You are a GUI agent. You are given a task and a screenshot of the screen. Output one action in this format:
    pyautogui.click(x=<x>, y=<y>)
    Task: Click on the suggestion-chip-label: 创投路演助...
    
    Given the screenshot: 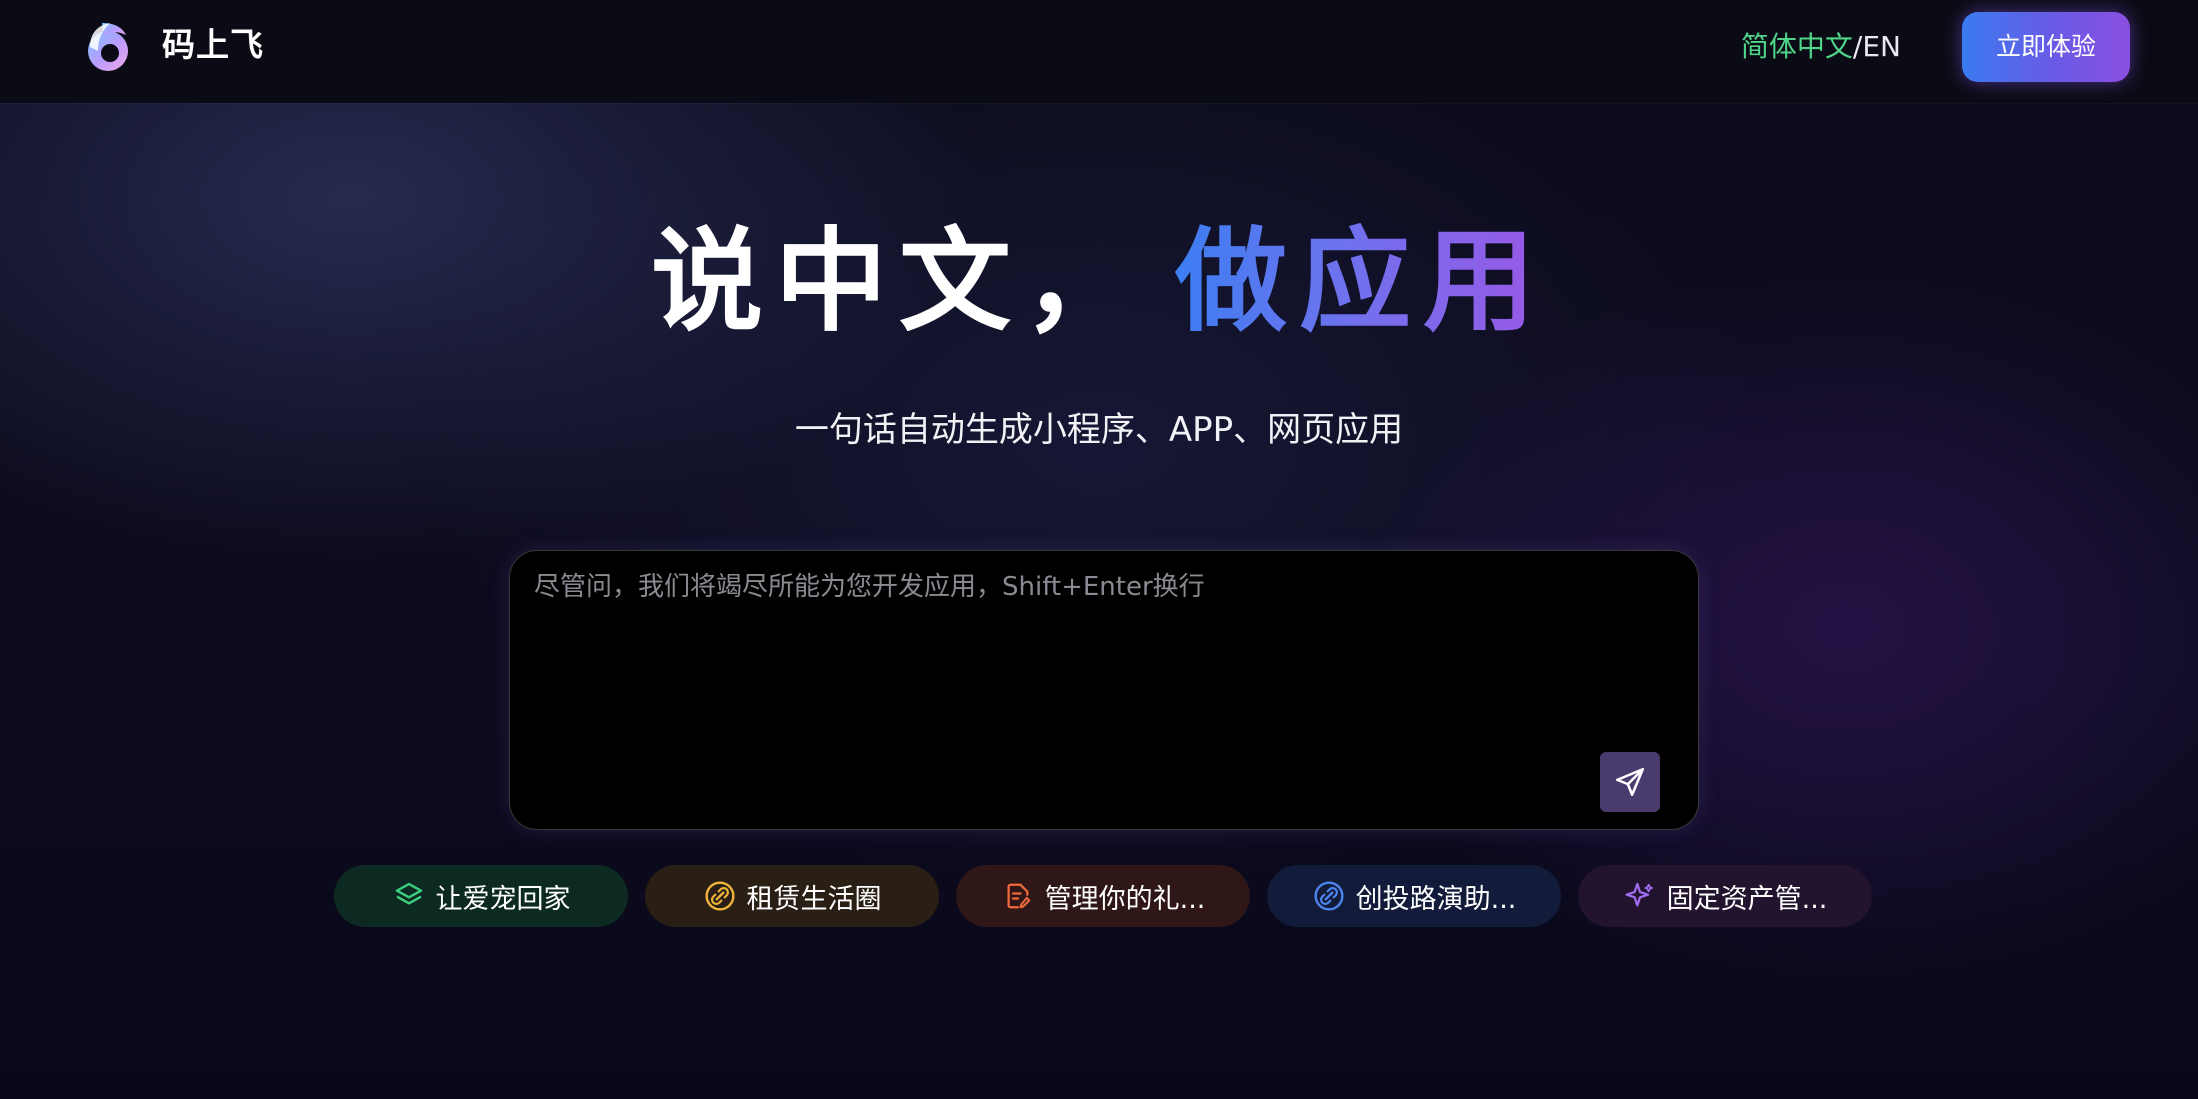 What is the action you would take?
    pyautogui.click(x=1436, y=899)
    